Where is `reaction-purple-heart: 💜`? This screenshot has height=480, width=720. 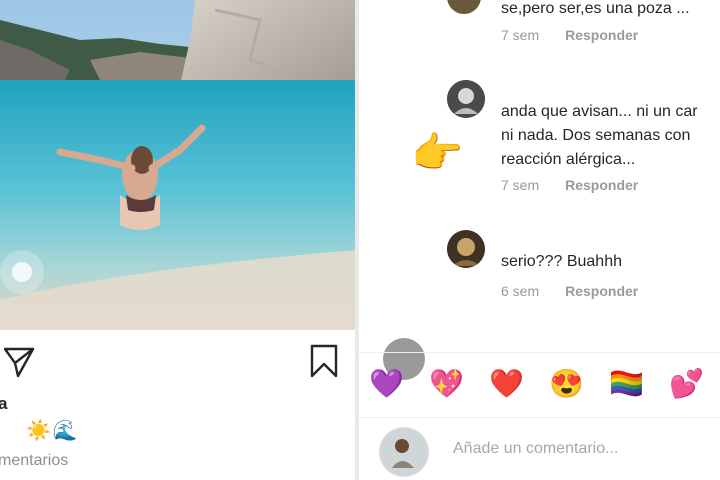
reaction-purple-heart: 💜 is located at coordinates (386, 384).